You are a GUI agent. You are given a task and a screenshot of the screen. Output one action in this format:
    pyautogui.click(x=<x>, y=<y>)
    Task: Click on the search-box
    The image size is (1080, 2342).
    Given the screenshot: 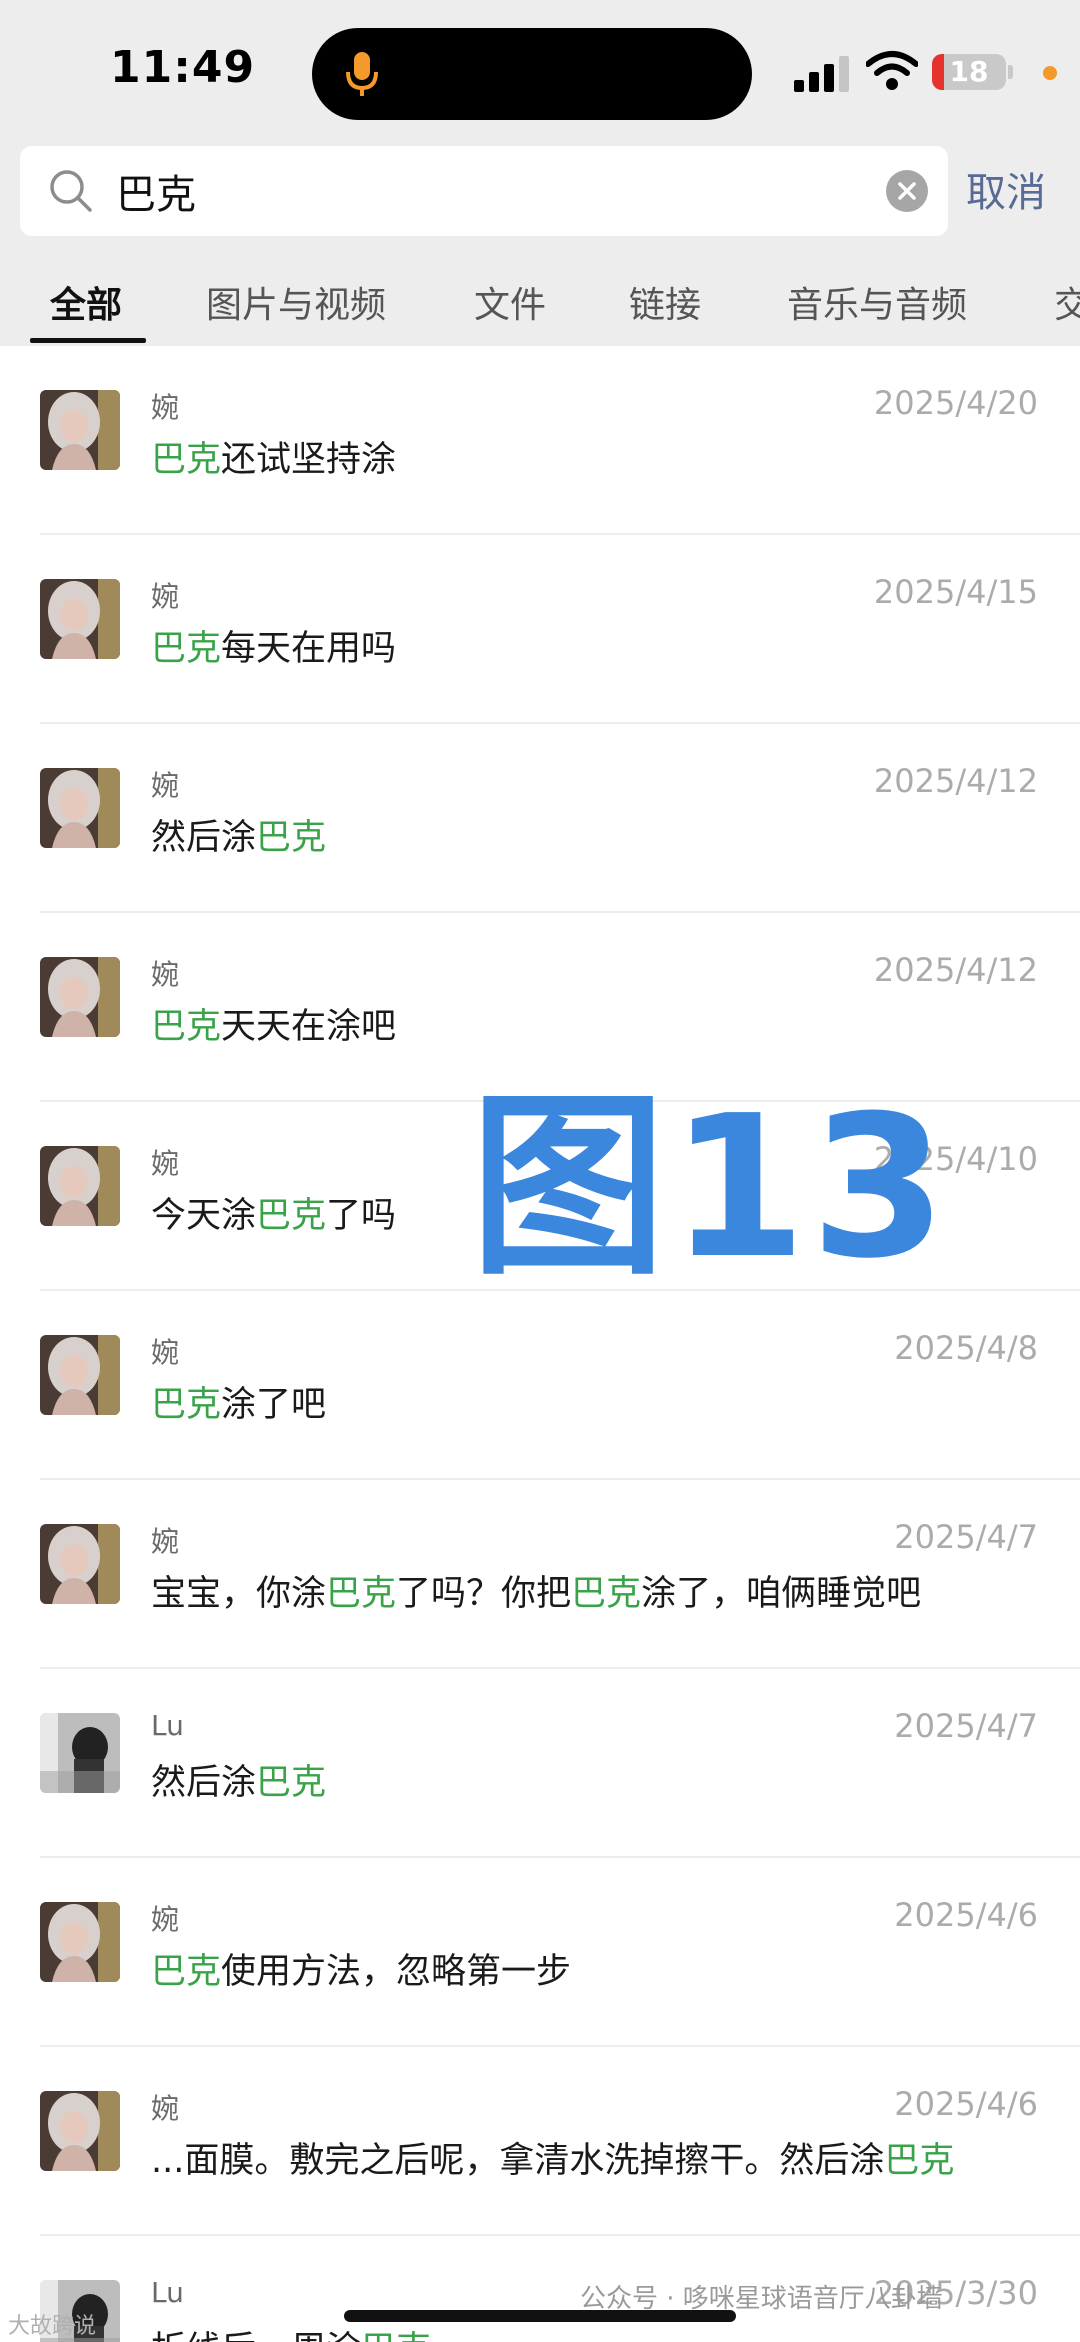 What is the action you would take?
    pyautogui.click(x=484, y=191)
    